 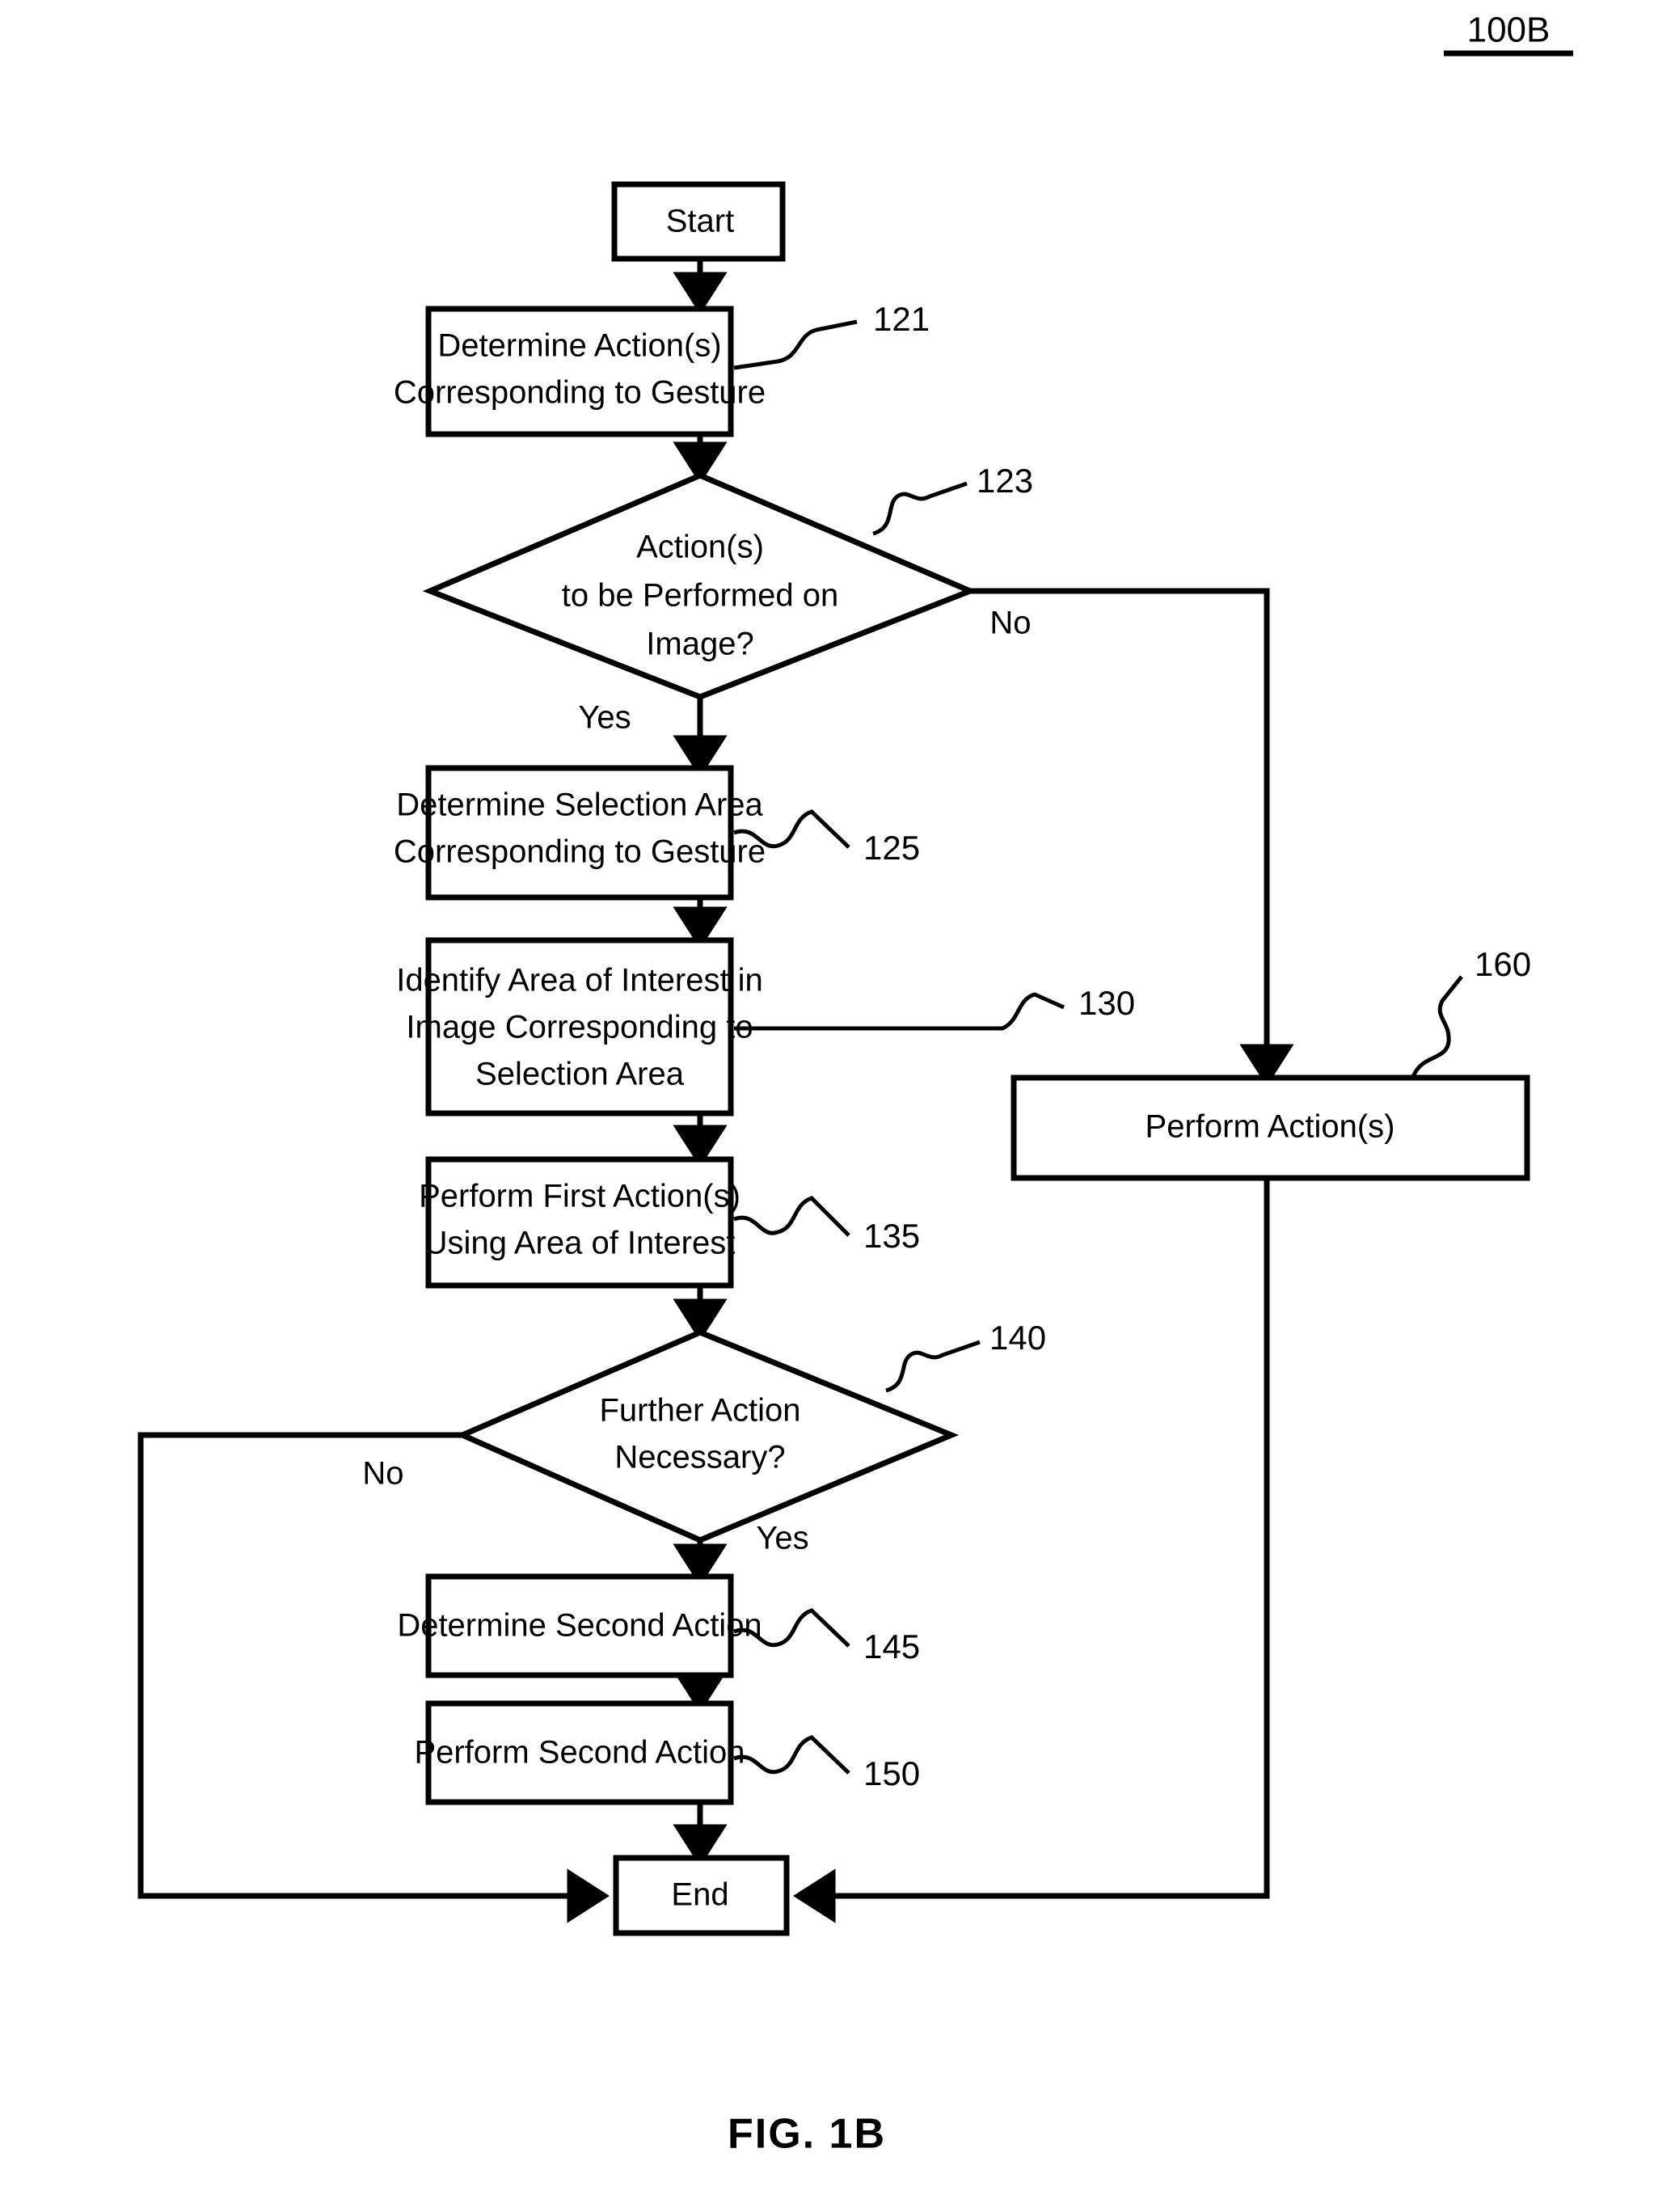 I want to click on node-end: End, so click(x=701, y=1895).